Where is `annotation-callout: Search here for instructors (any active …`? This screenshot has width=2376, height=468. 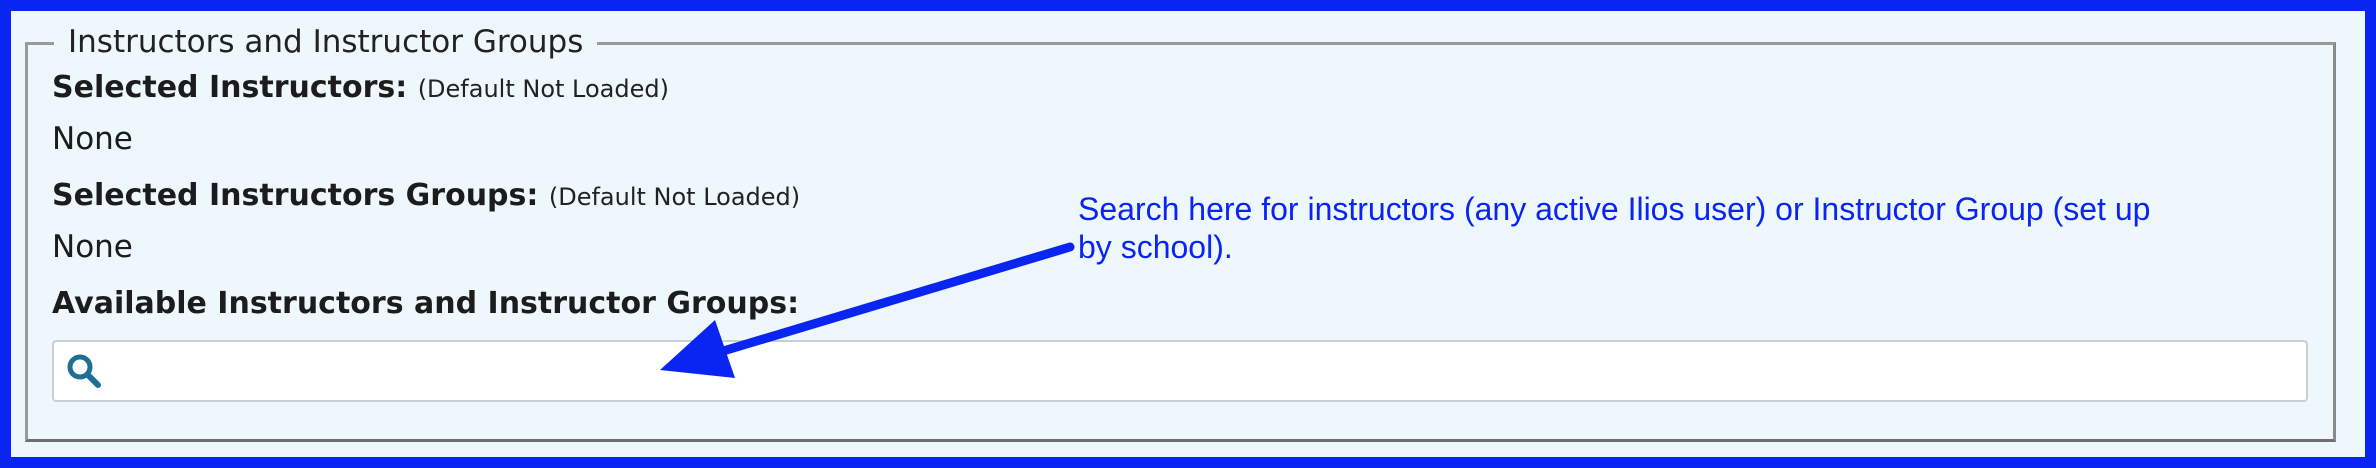
annotation-callout: Search here for instructors (any active … is located at coordinates (1614, 228).